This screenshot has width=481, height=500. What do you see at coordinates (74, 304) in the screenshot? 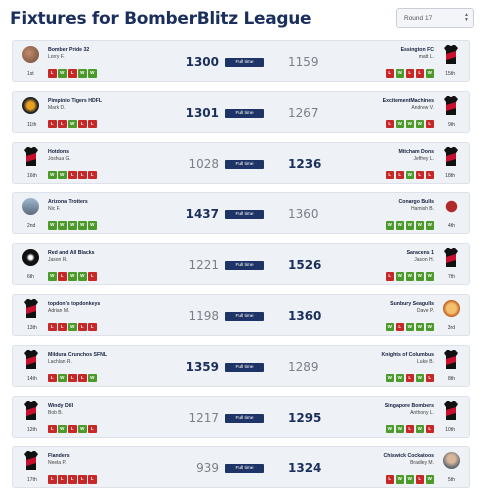
I see `home-team-name: topdon's topdonkeys` at bounding box center [74, 304].